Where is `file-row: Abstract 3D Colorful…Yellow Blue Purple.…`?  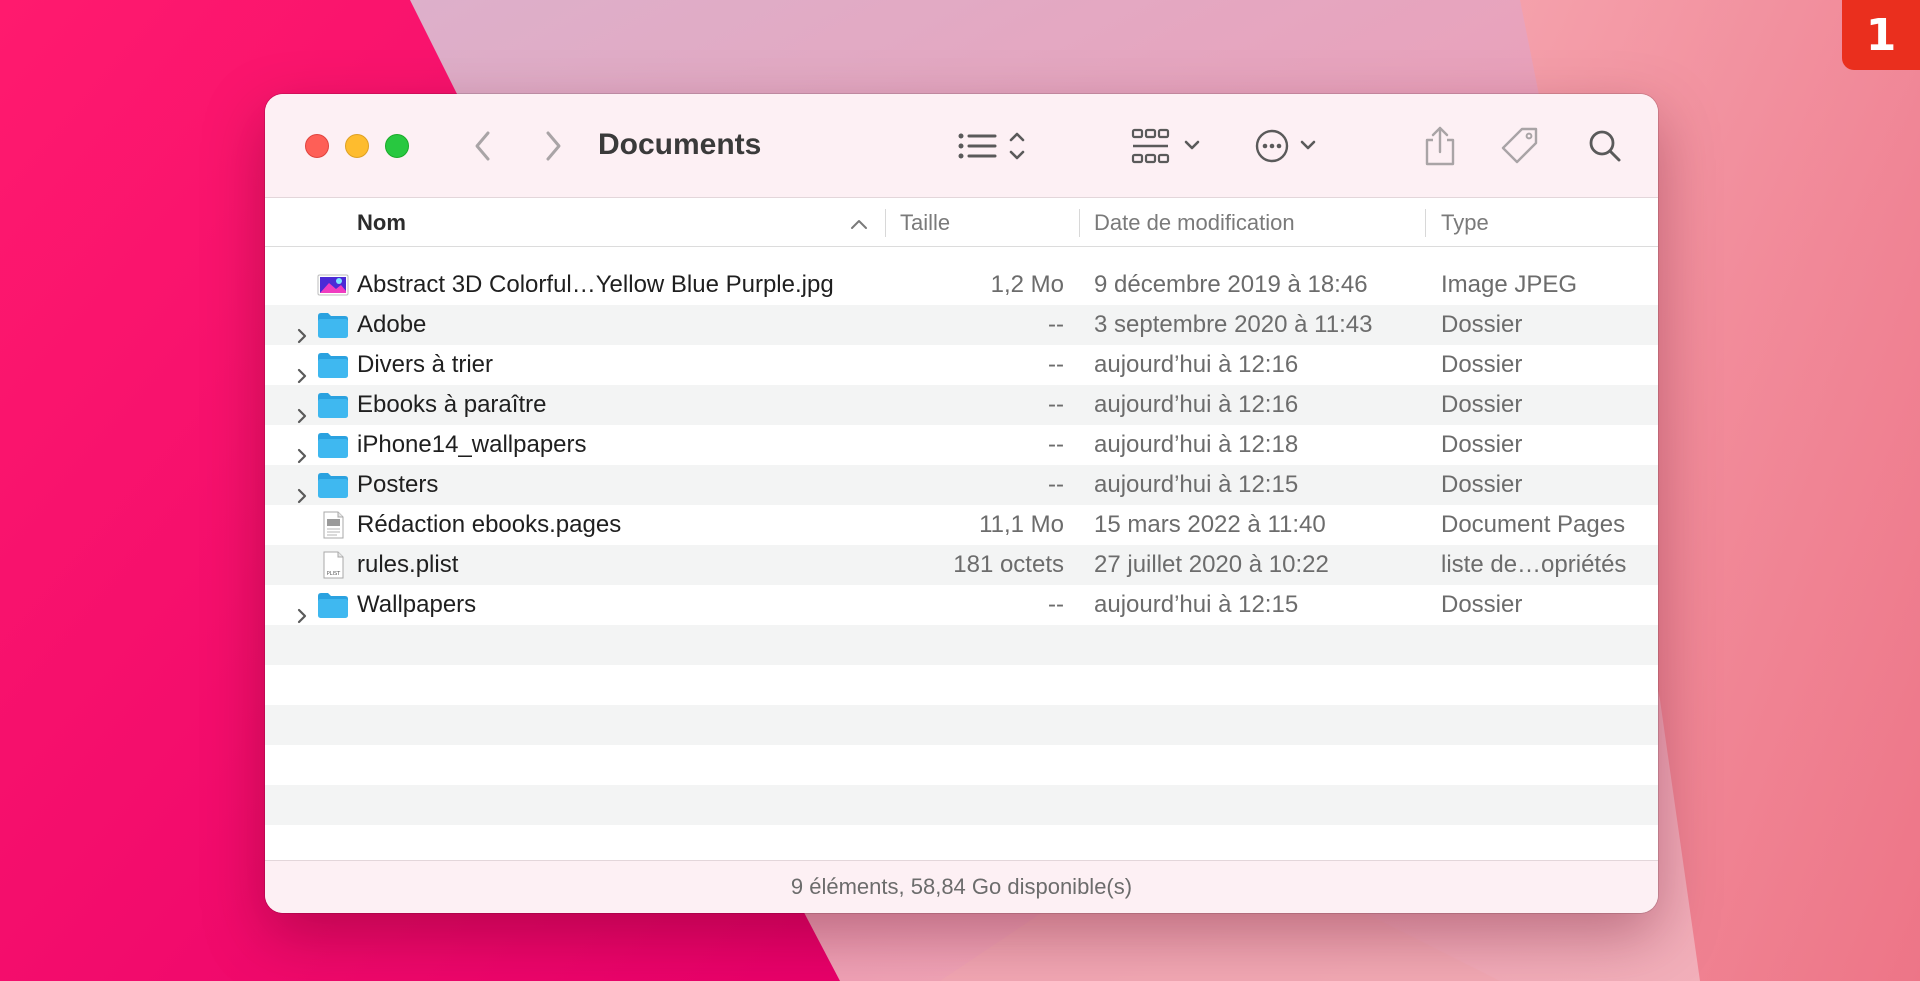
file-row: Abstract 3D Colorful…Yellow Blue Purple.… is located at coordinates (961, 285).